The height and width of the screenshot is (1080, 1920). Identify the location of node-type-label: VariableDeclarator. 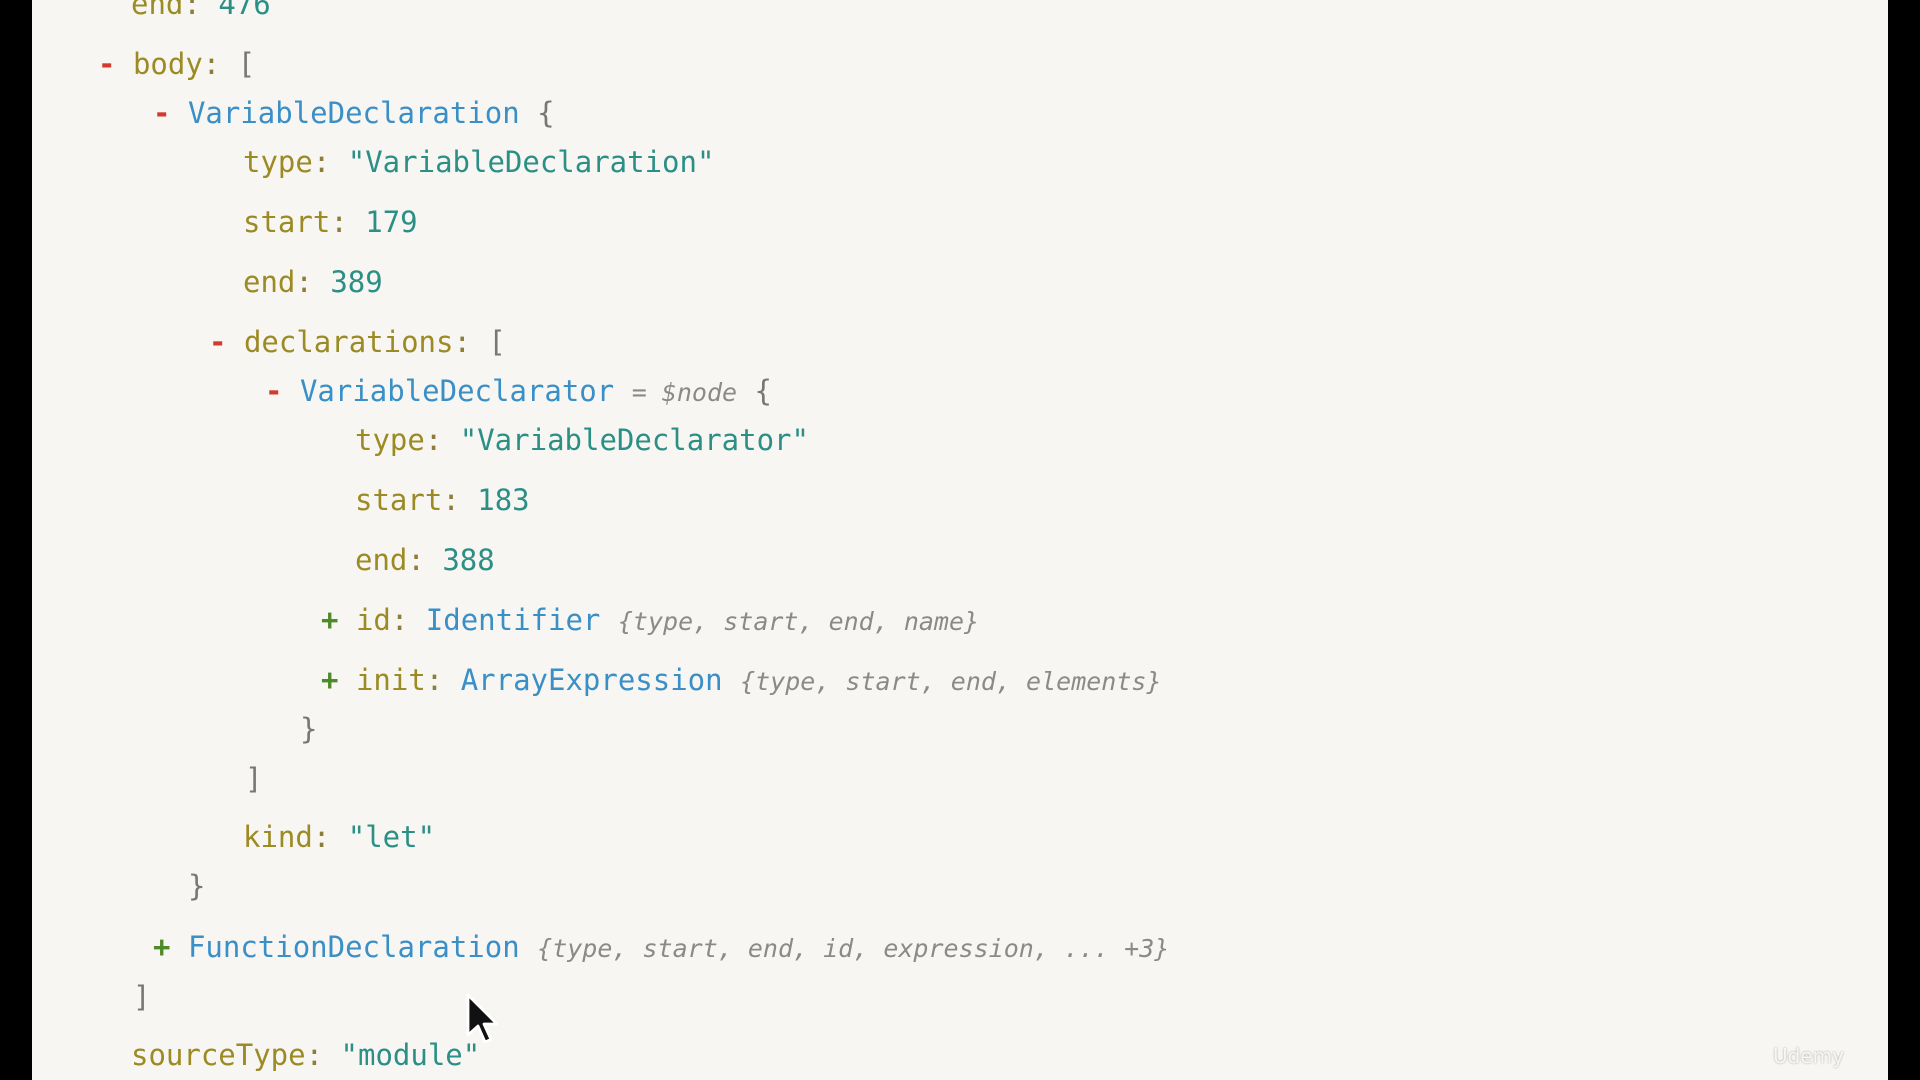
(457, 391).